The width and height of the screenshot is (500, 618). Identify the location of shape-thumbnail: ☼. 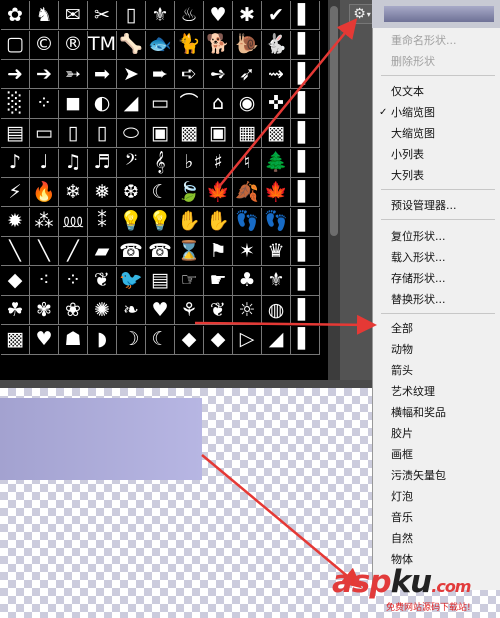
(247, 310).